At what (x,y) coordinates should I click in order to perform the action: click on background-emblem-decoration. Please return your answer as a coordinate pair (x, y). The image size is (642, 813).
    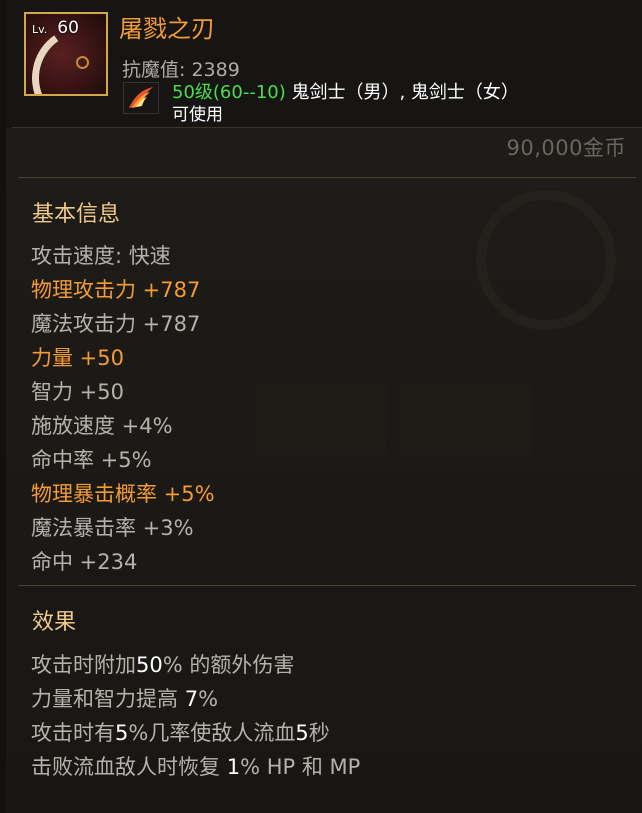
    Looking at the image, I should click on (546, 260).